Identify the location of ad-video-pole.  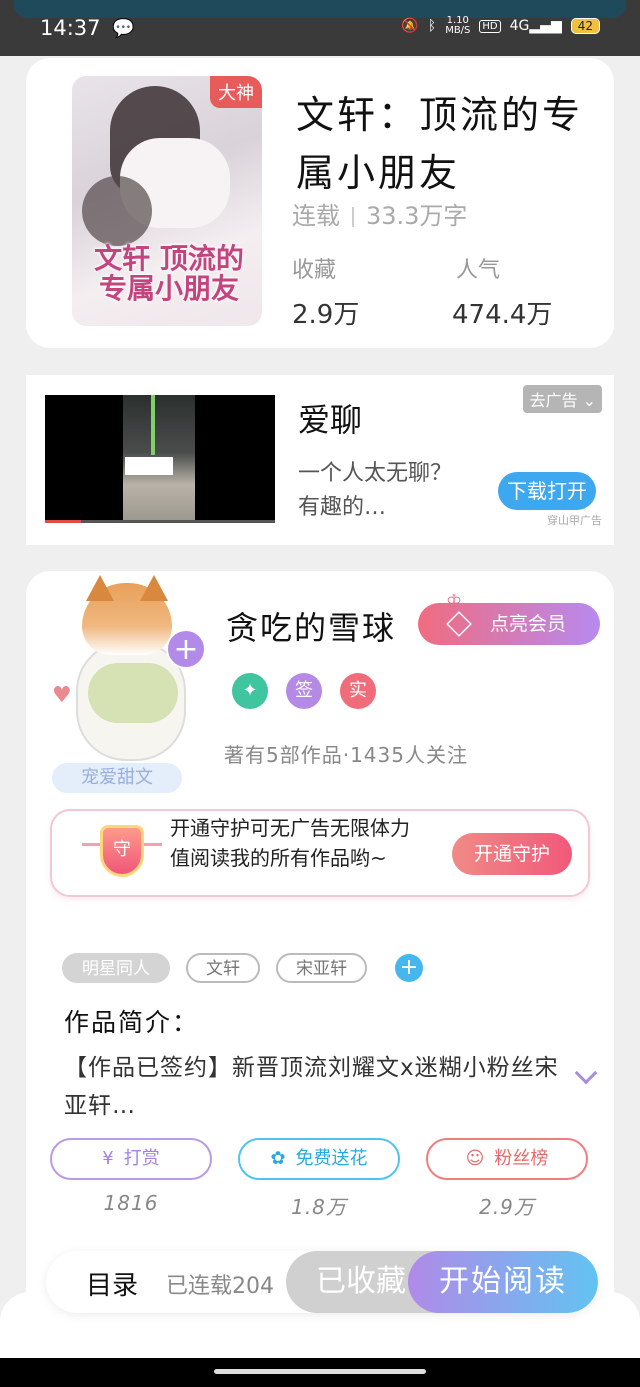
(153, 425).